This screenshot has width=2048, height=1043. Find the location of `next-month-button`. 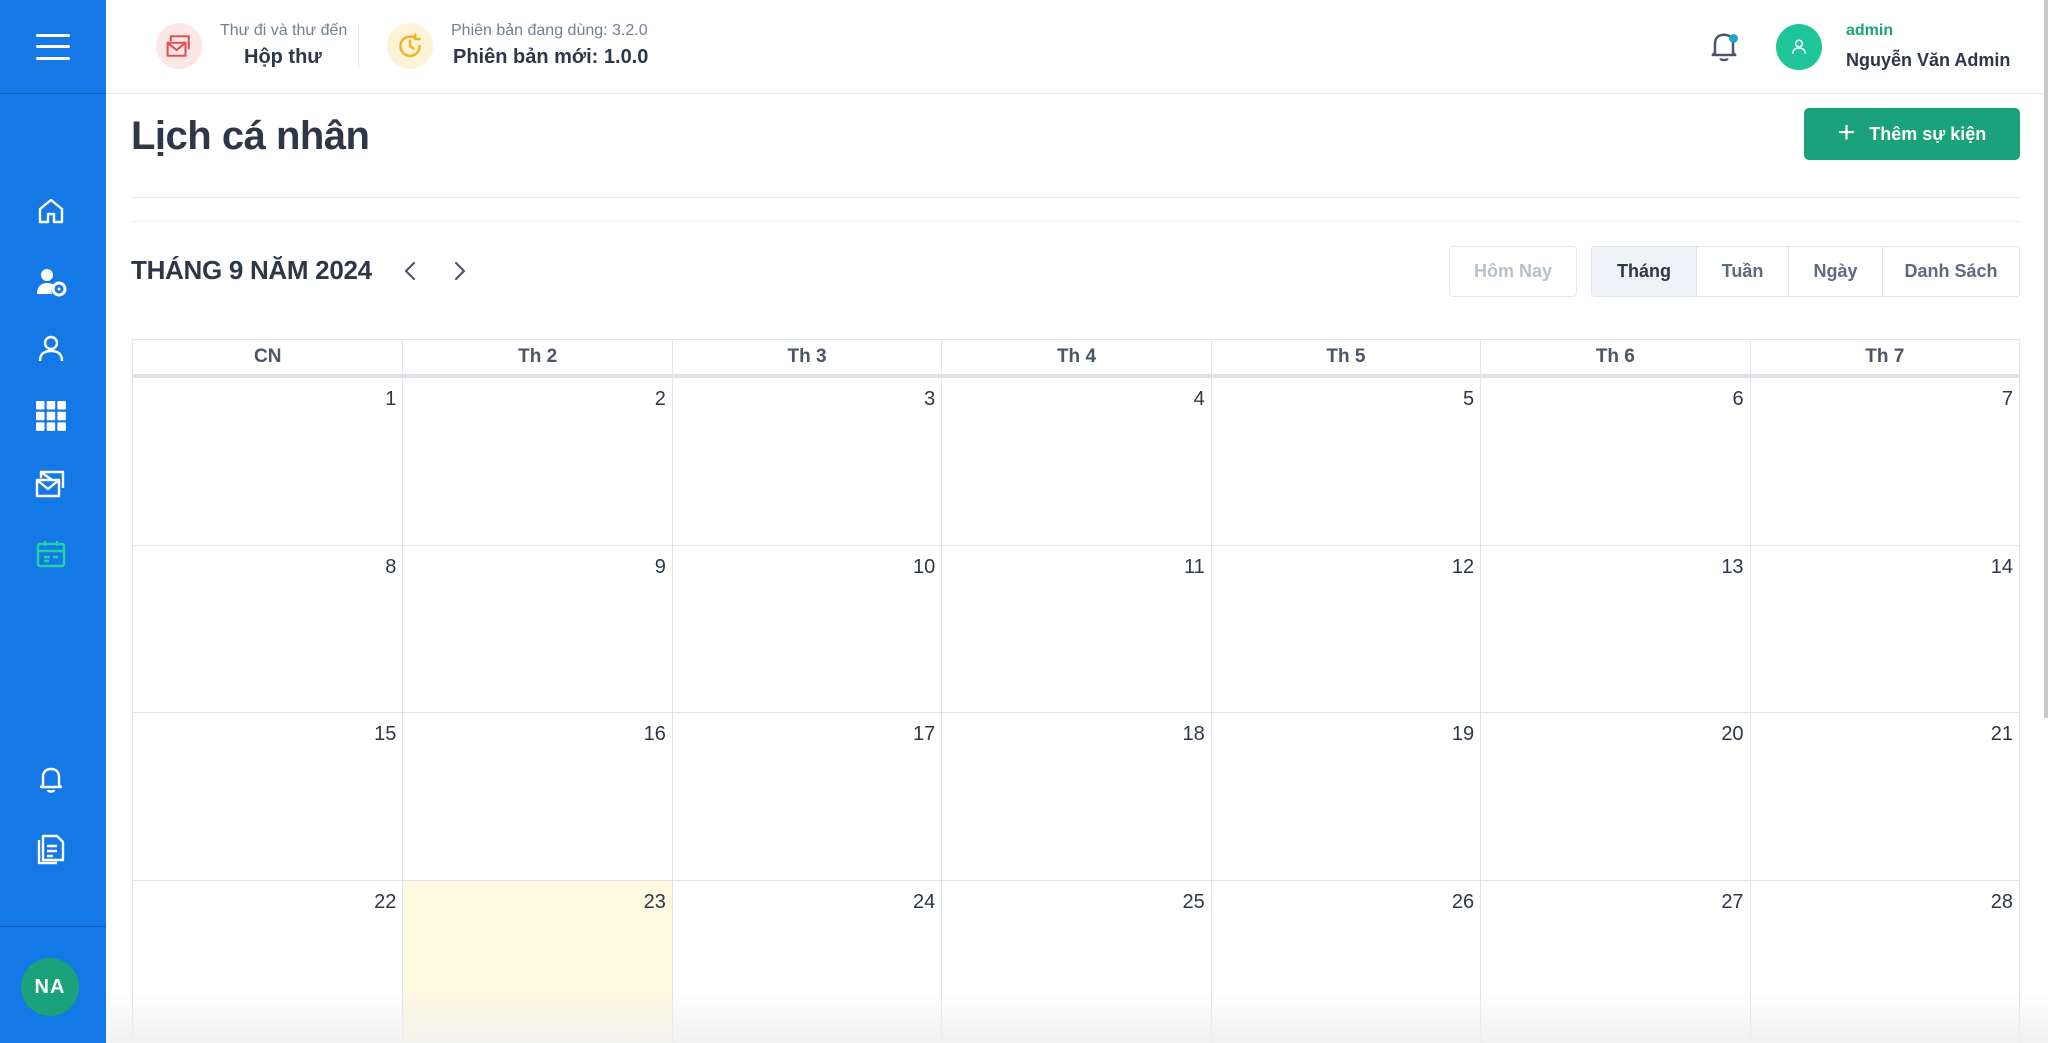

next-month-button is located at coordinates (460, 271).